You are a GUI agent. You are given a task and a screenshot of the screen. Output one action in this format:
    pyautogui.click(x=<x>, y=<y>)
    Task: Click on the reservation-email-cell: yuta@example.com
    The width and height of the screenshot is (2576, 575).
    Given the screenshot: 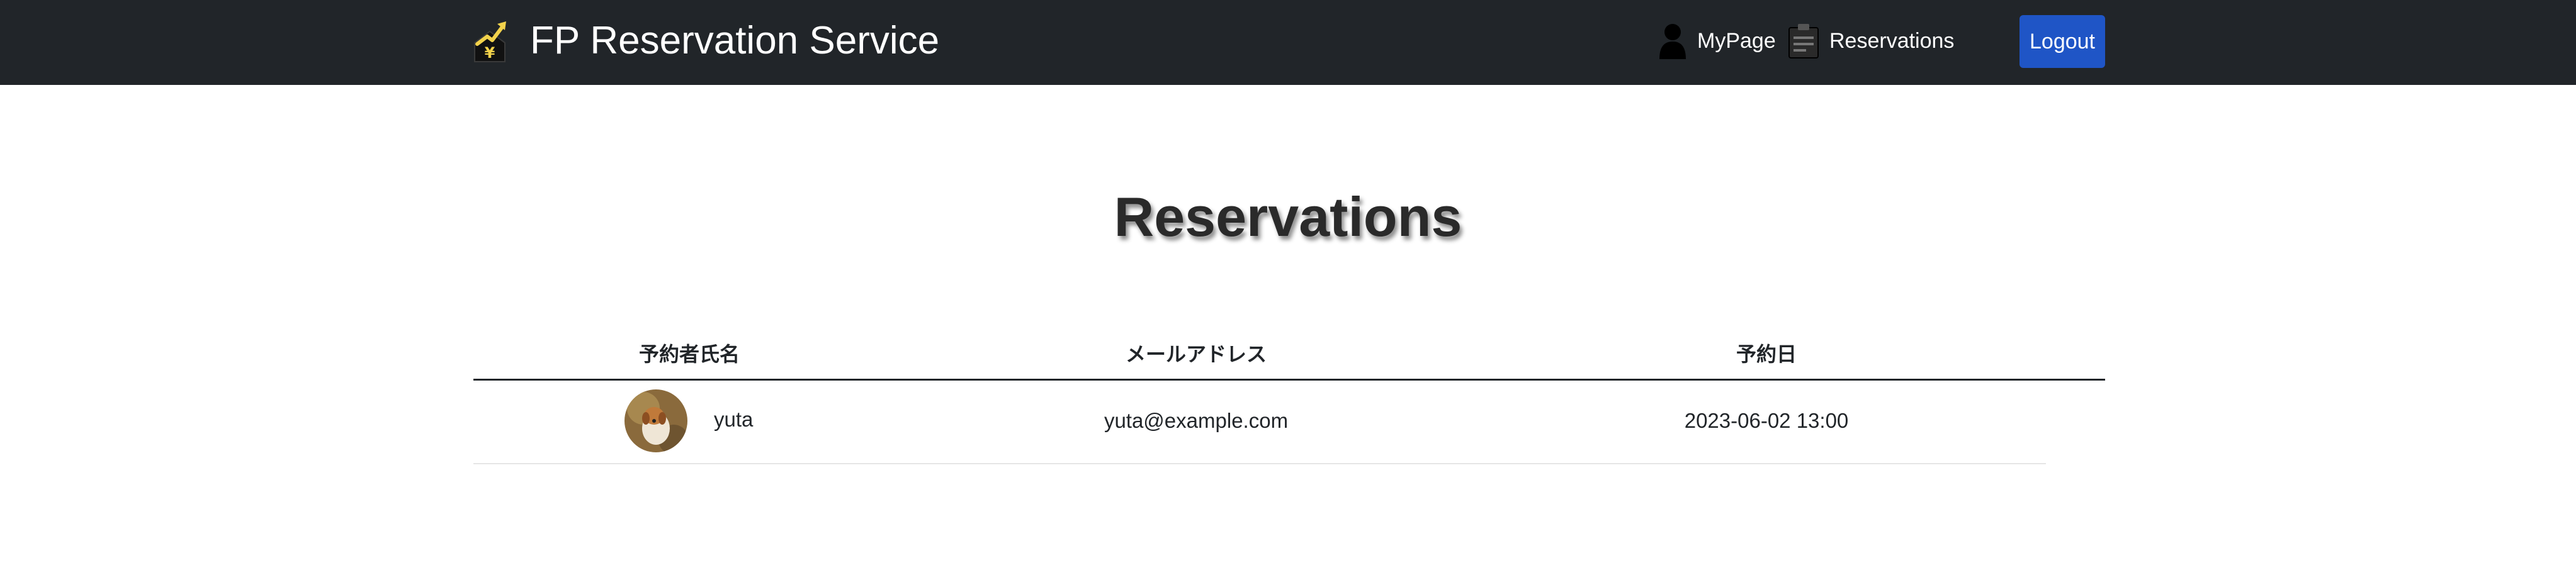 What is the action you would take?
    pyautogui.click(x=1196, y=421)
    